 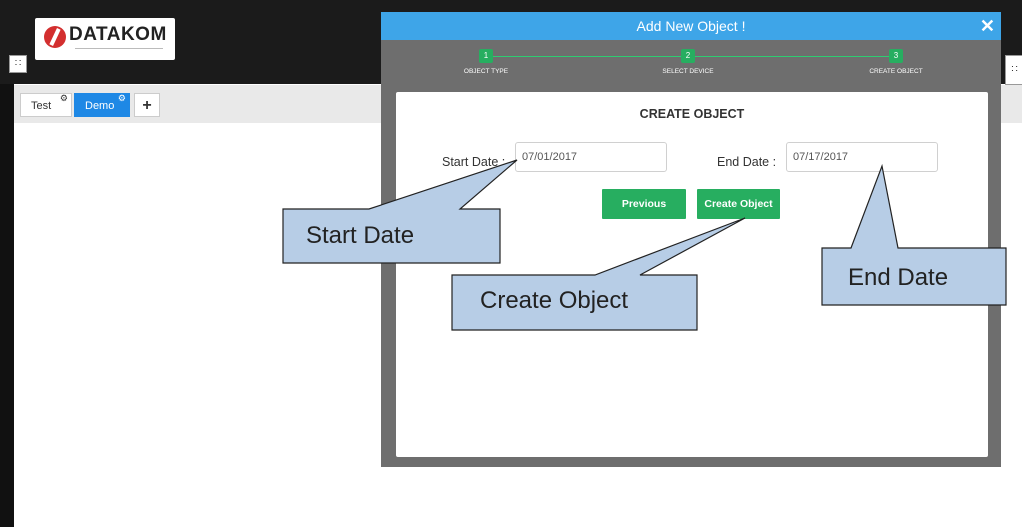 What do you see at coordinates (554, 300) in the screenshot?
I see `create-object-callout: Create Object` at bounding box center [554, 300].